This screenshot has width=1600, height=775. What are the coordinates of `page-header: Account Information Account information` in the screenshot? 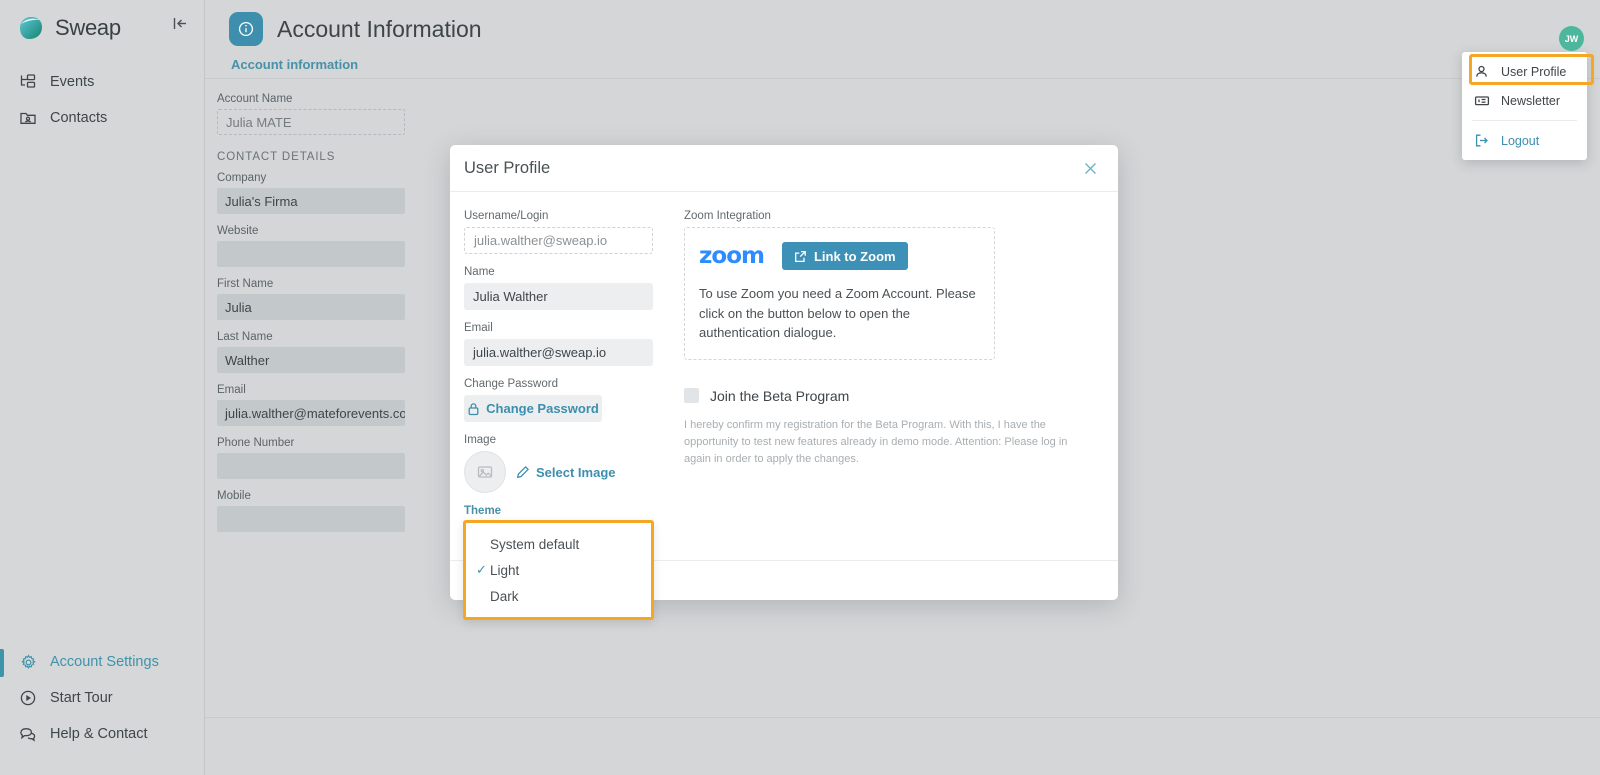 It's located at (902, 39).